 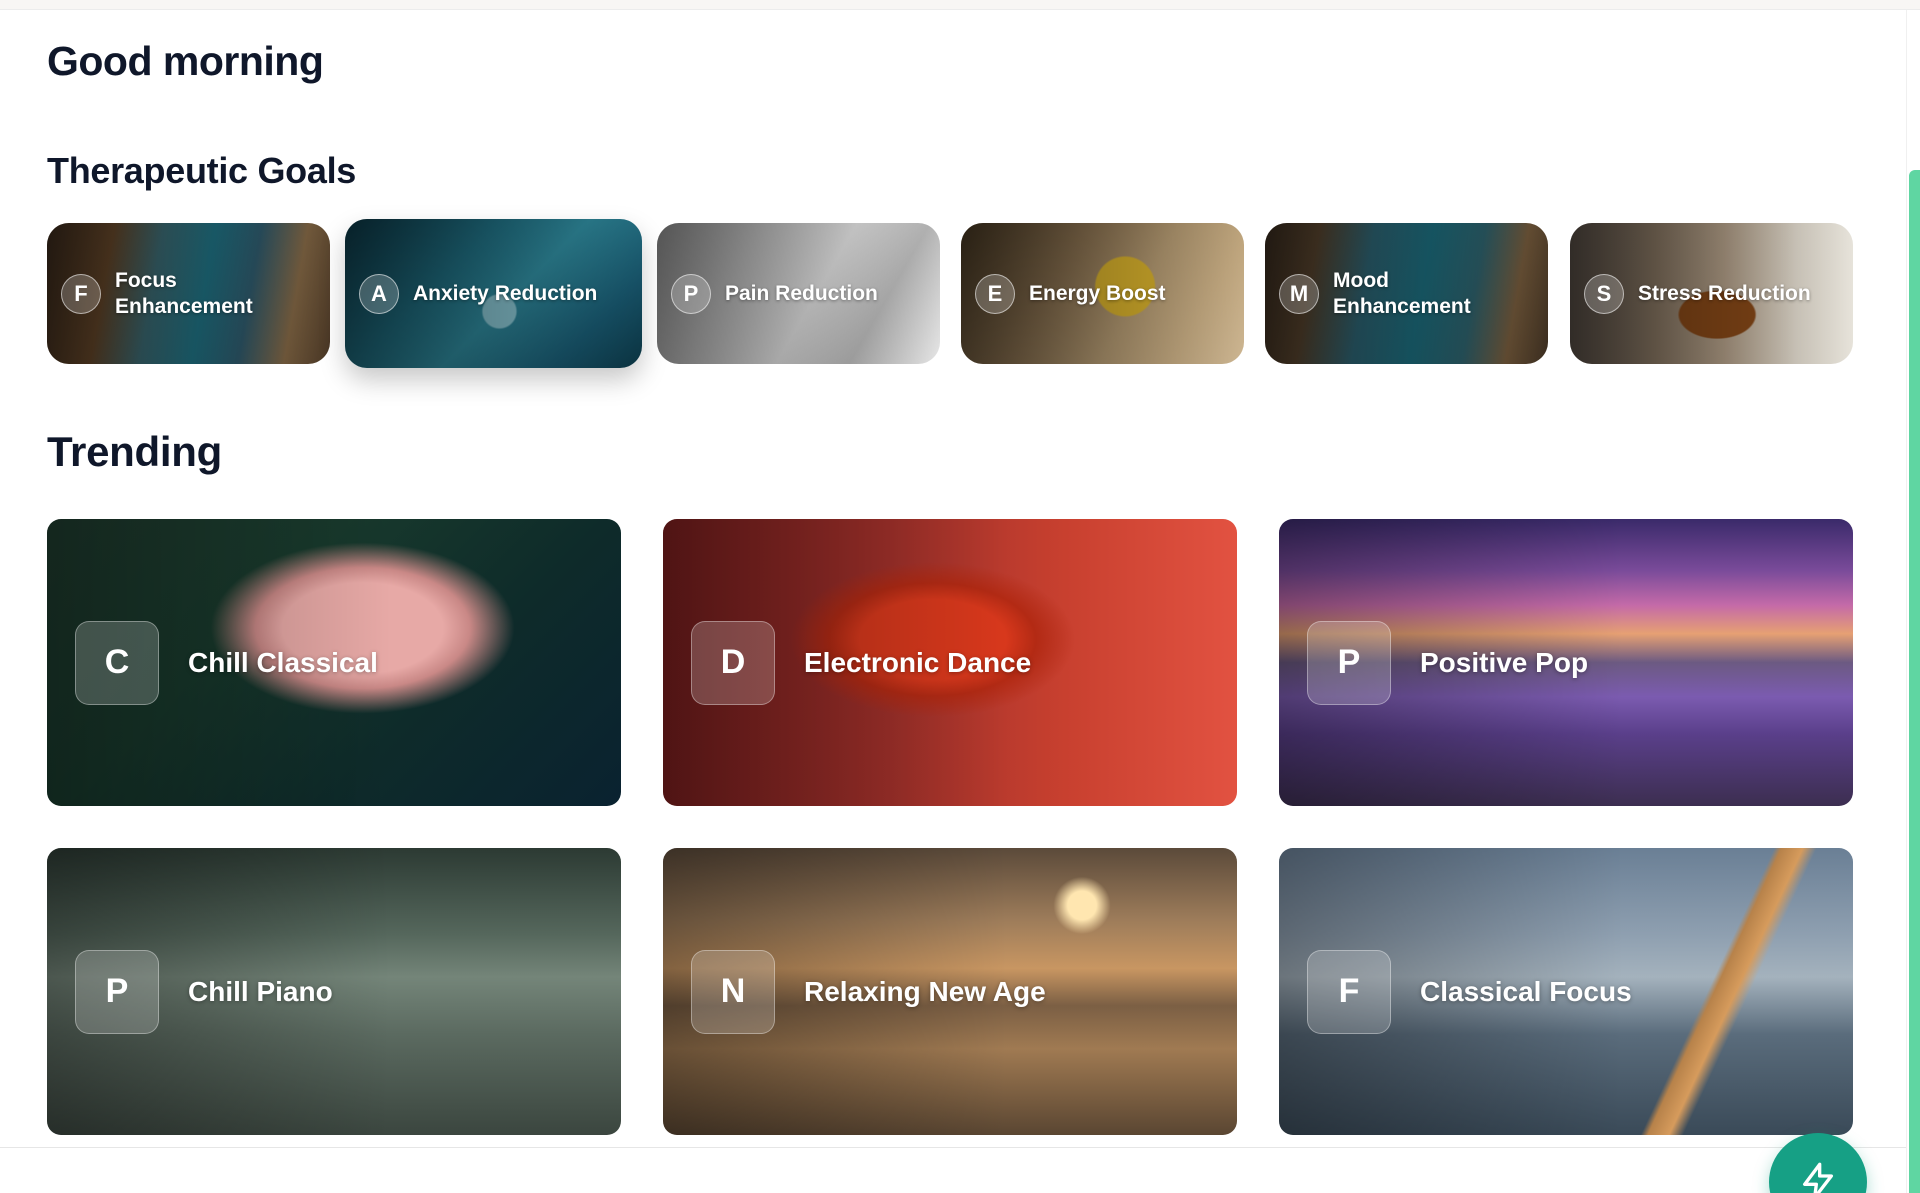 I want to click on trending-heading: Trending, so click(x=134, y=451).